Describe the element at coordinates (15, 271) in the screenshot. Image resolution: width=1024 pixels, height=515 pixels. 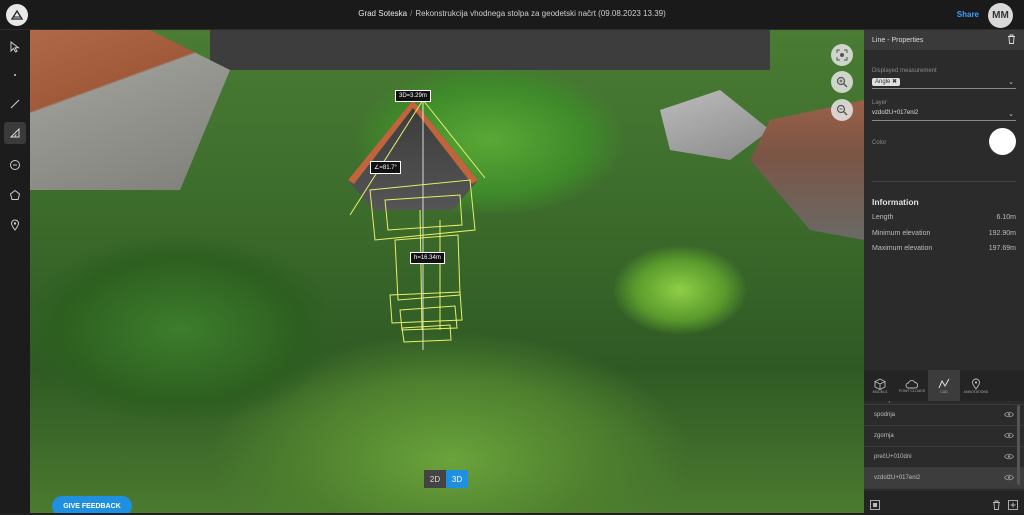
I see `measure-toolbar` at that location.